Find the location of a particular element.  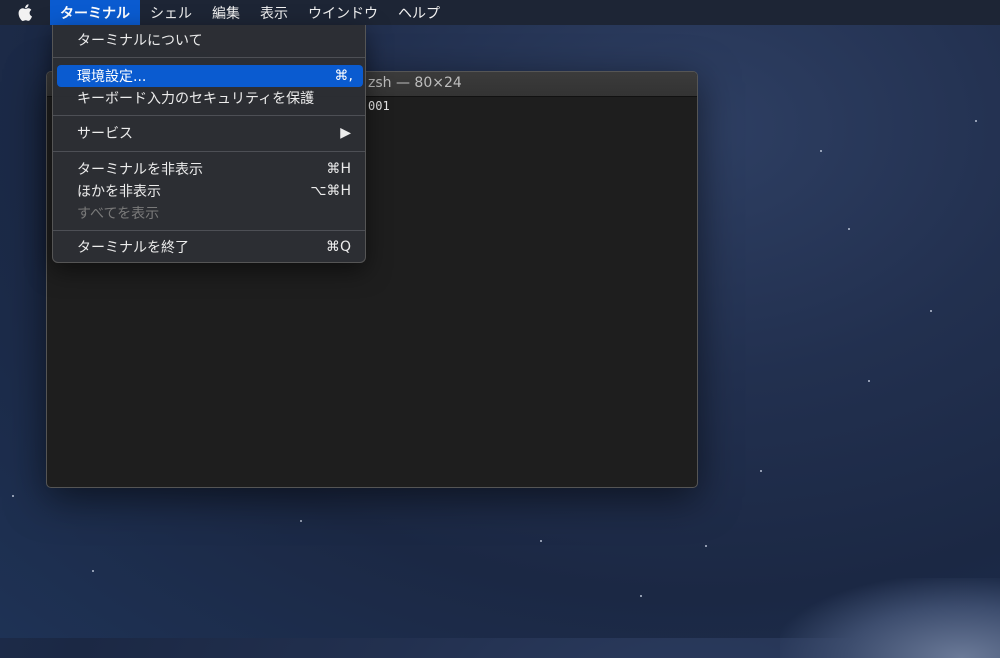

menu-item-label: キーボード入力のセキュリティを保護 is located at coordinates (196, 99).